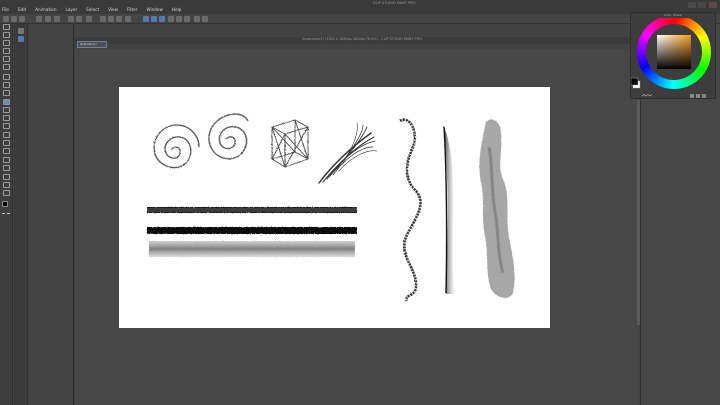 This screenshot has height=405, width=720. Describe the element at coordinates (177, 9) in the screenshot. I see `menu-help: Help` at that location.